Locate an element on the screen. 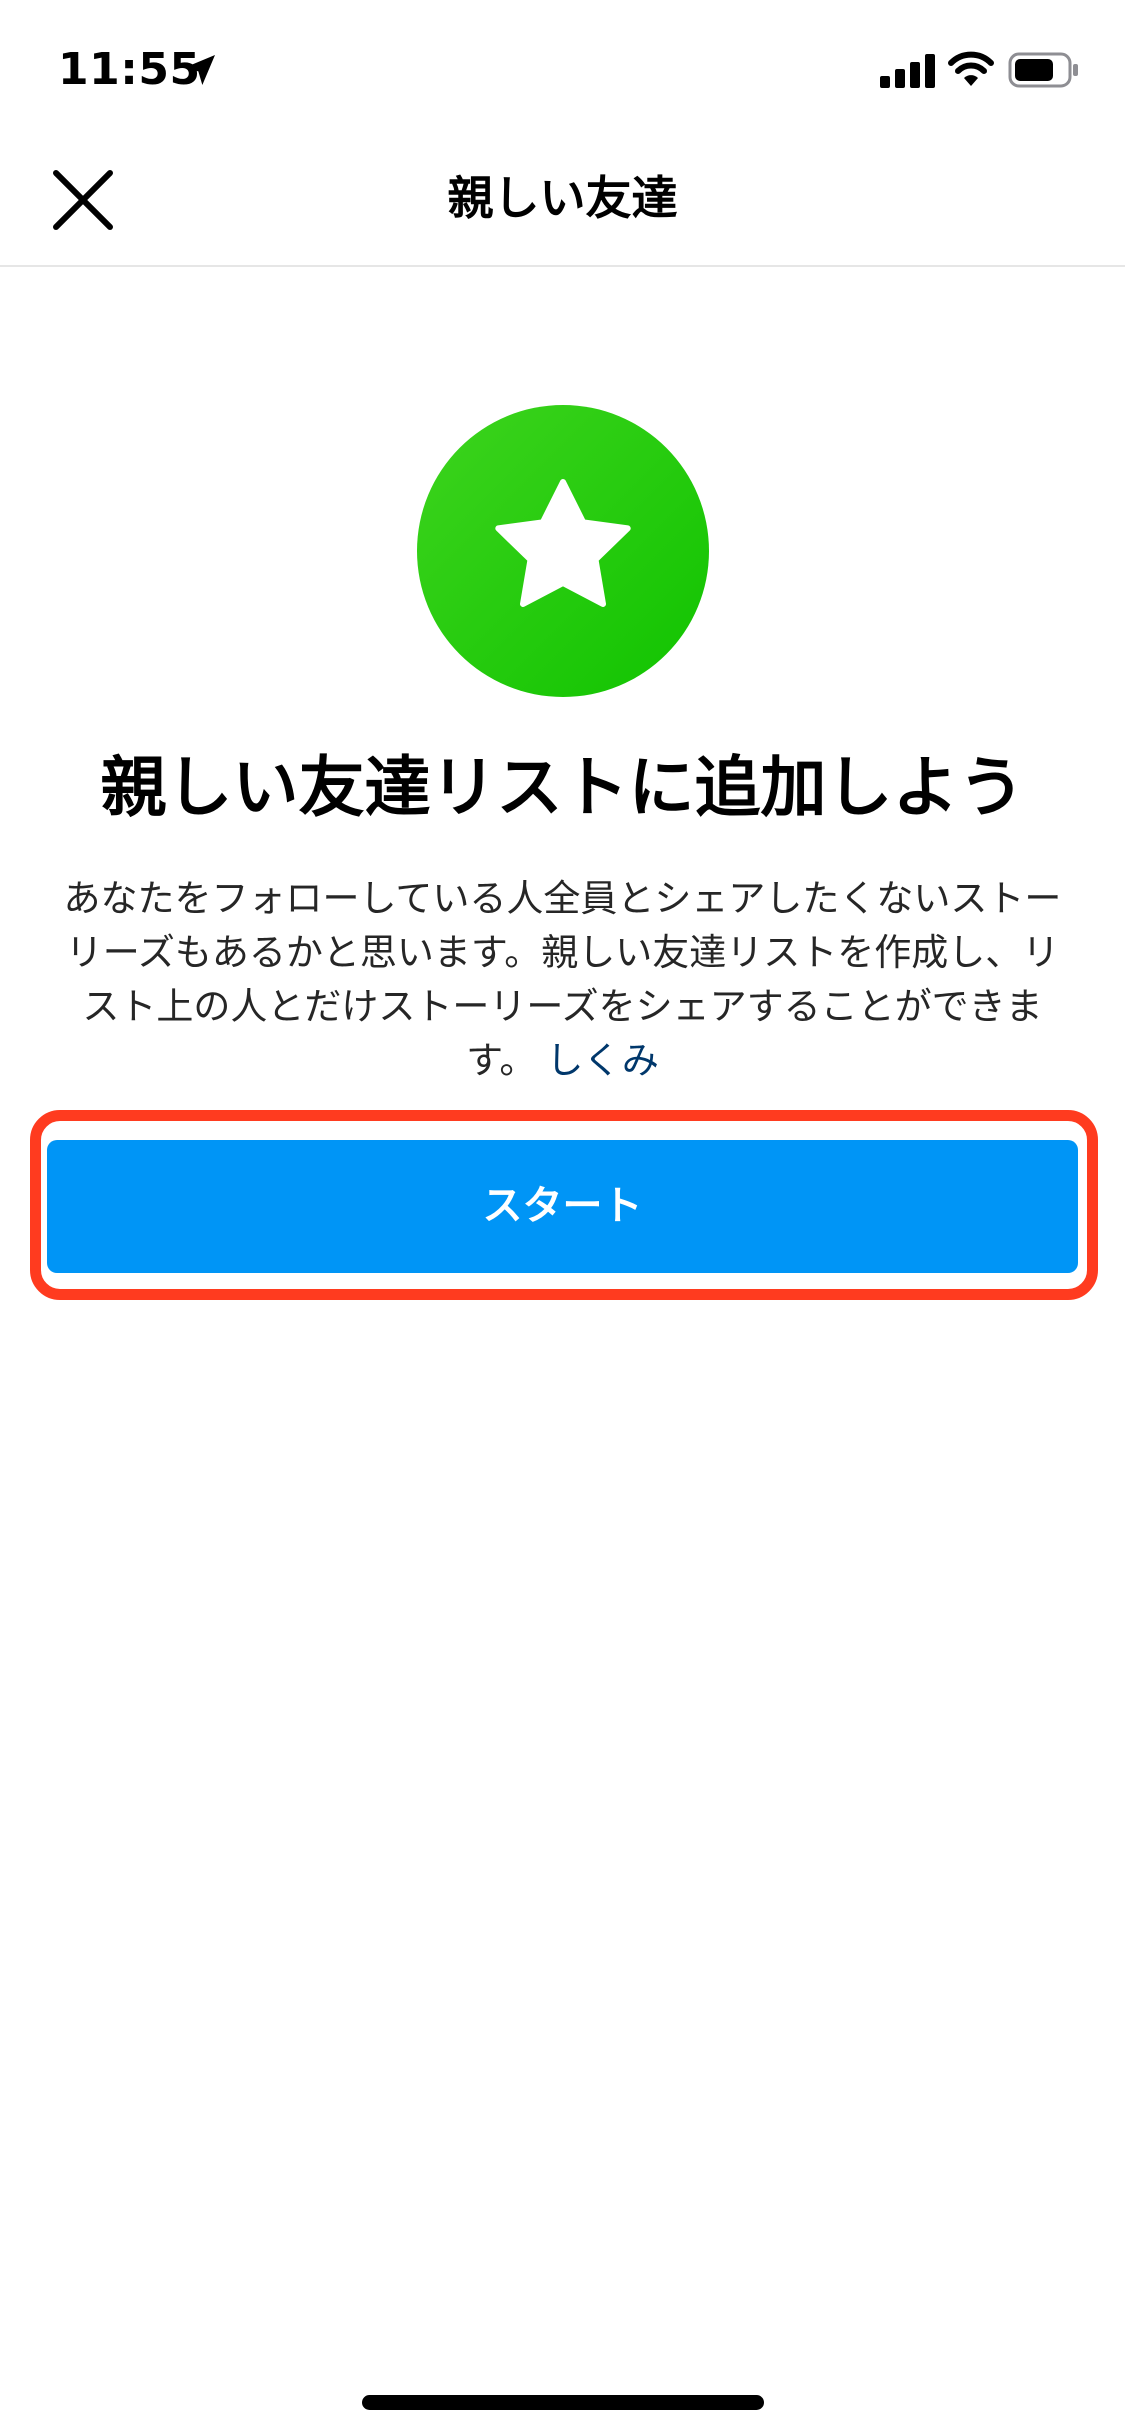 The height and width of the screenshot is (2436, 1125). wifi-icon is located at coordinates (971, 68).